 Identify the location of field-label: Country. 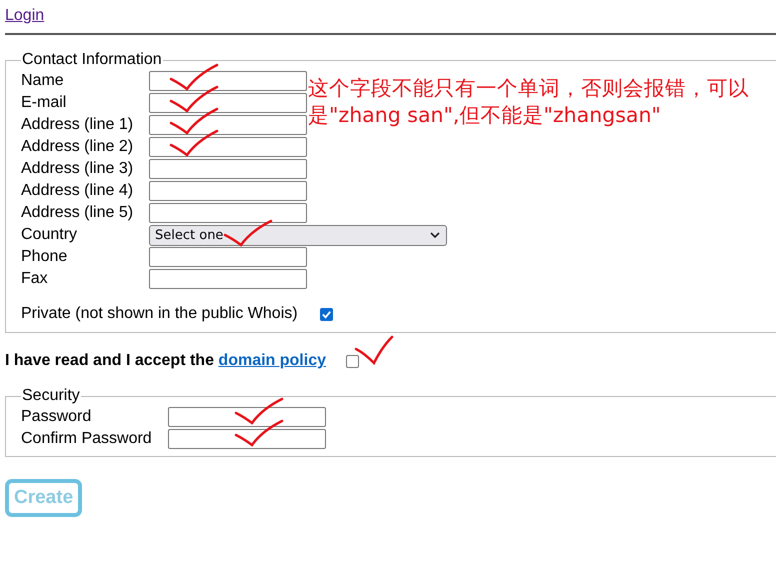
(49, 235).